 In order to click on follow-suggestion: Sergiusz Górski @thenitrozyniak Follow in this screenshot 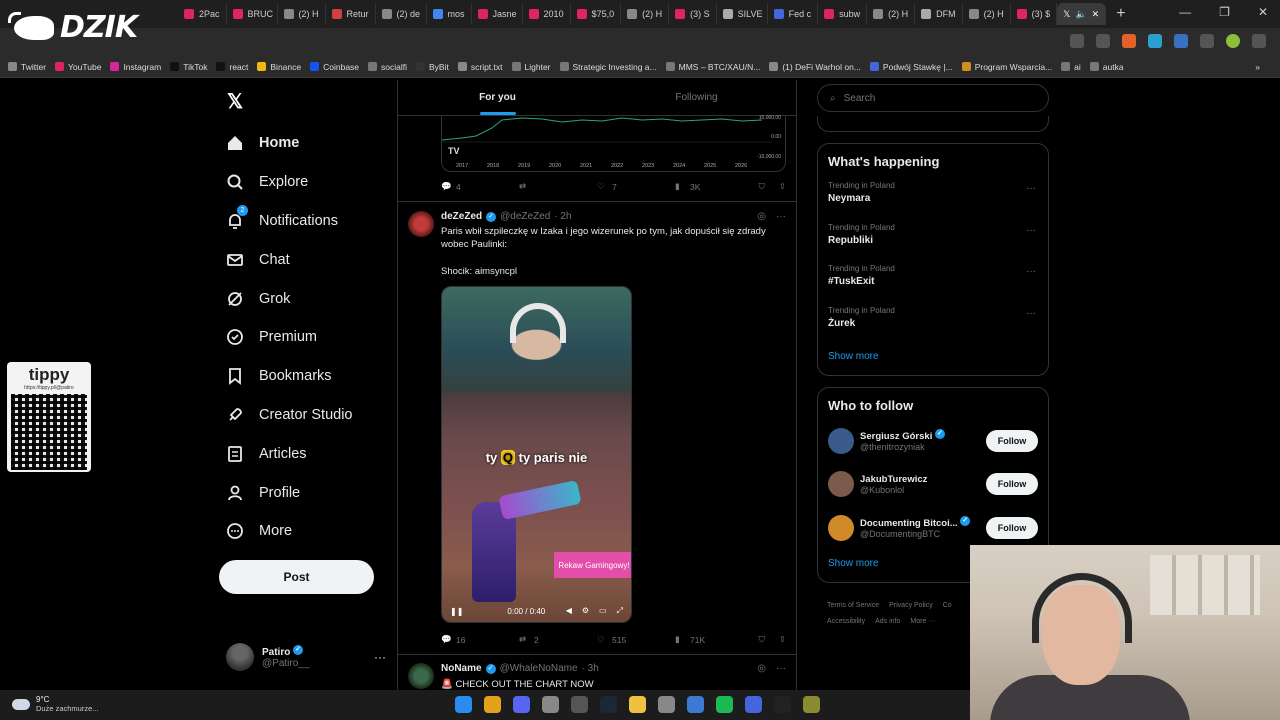, I will do `click(933, 441)`.